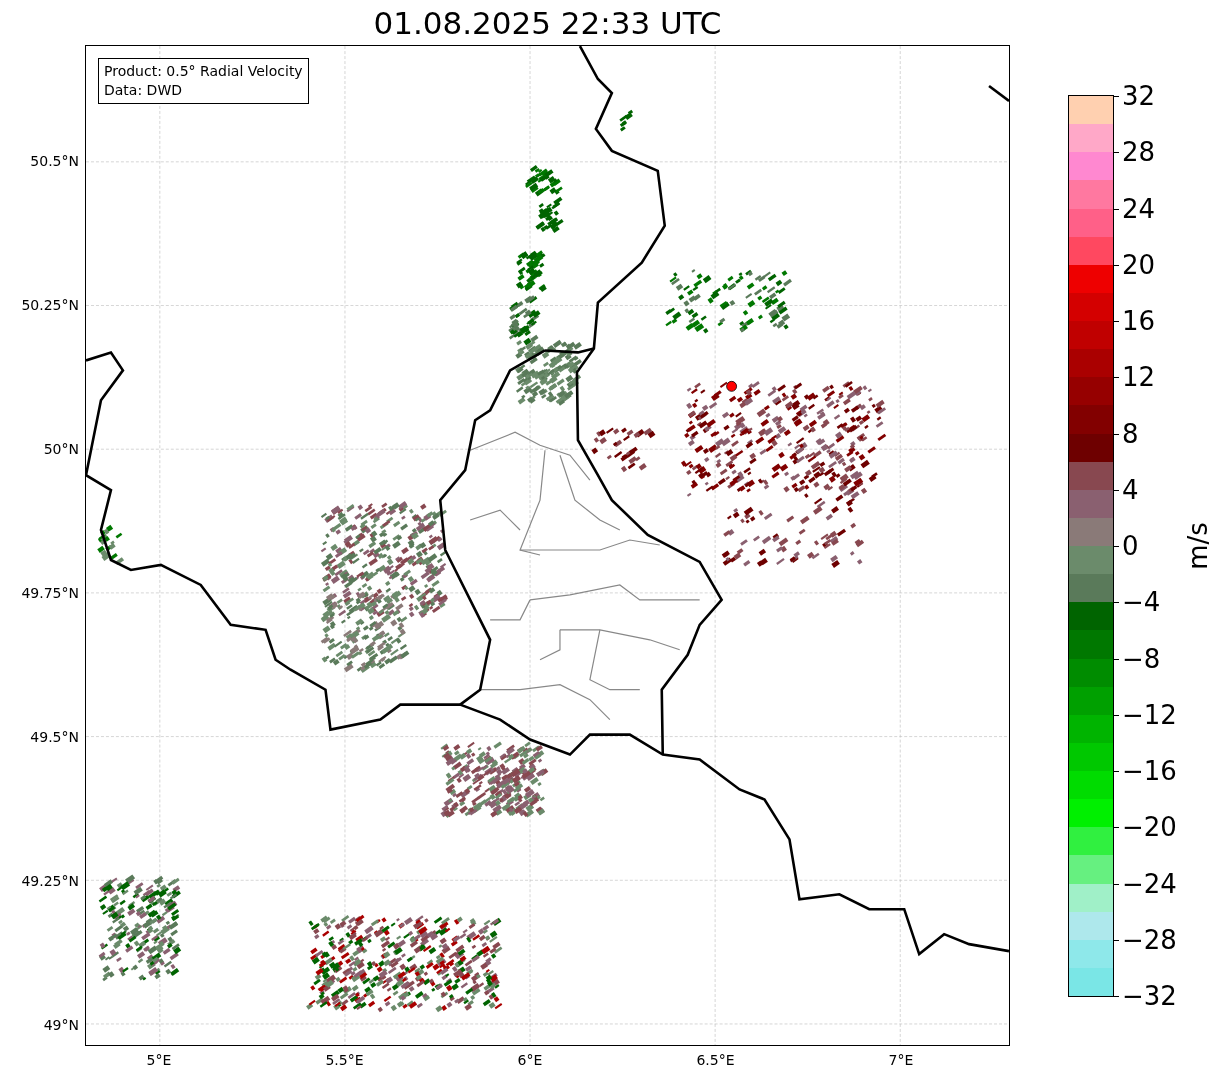 The width and height of the screenshot is (1225, 1081). What do you see at coordinates (1149, 714) in the screenshot?
I see `colorbar-tick-label: −12` at bounding box center [1149, 714].